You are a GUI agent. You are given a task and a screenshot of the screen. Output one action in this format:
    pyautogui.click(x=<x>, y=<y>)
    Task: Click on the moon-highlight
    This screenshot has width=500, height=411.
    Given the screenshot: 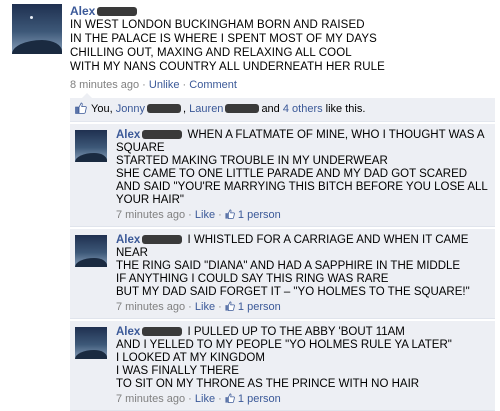 What is the action you would take?
    pyautogui.click(x=31, y=17)
    